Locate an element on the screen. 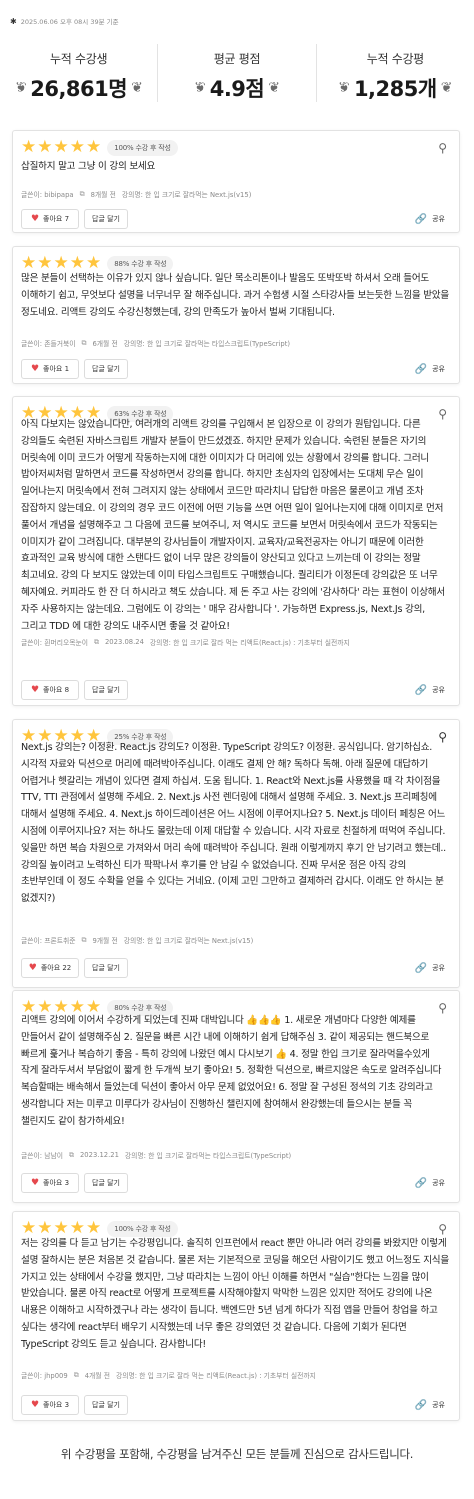 Image resolution: width=474 pixels, height=1499 pixels. stat-rating: 평균 평점 ❦ 4.9점 ❦ is located at coordinates (236, 73).